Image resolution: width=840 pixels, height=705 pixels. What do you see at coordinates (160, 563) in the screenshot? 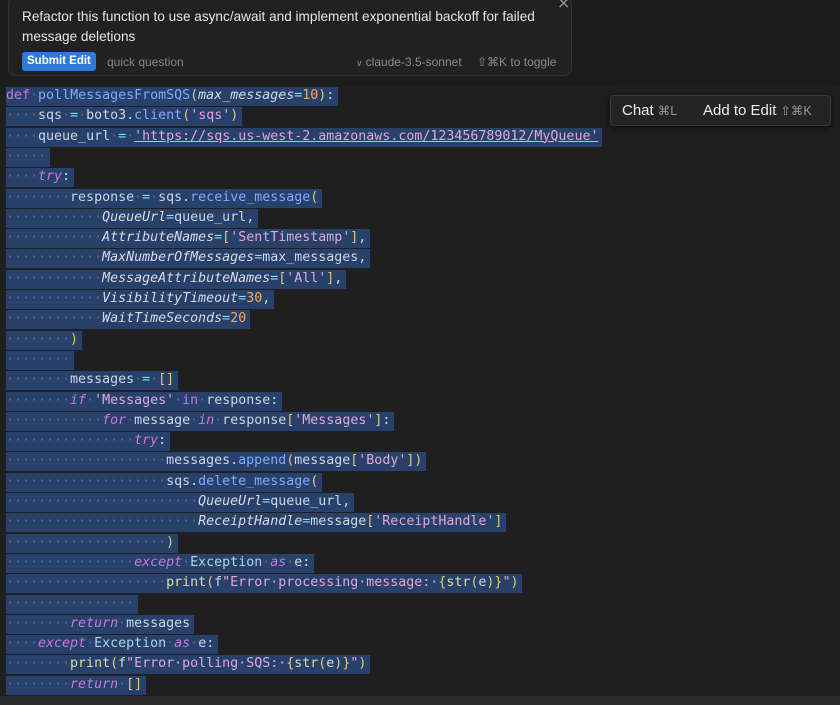
I see `code-line: ················except·Exception·as·e:` at bounding box center [160, 563].